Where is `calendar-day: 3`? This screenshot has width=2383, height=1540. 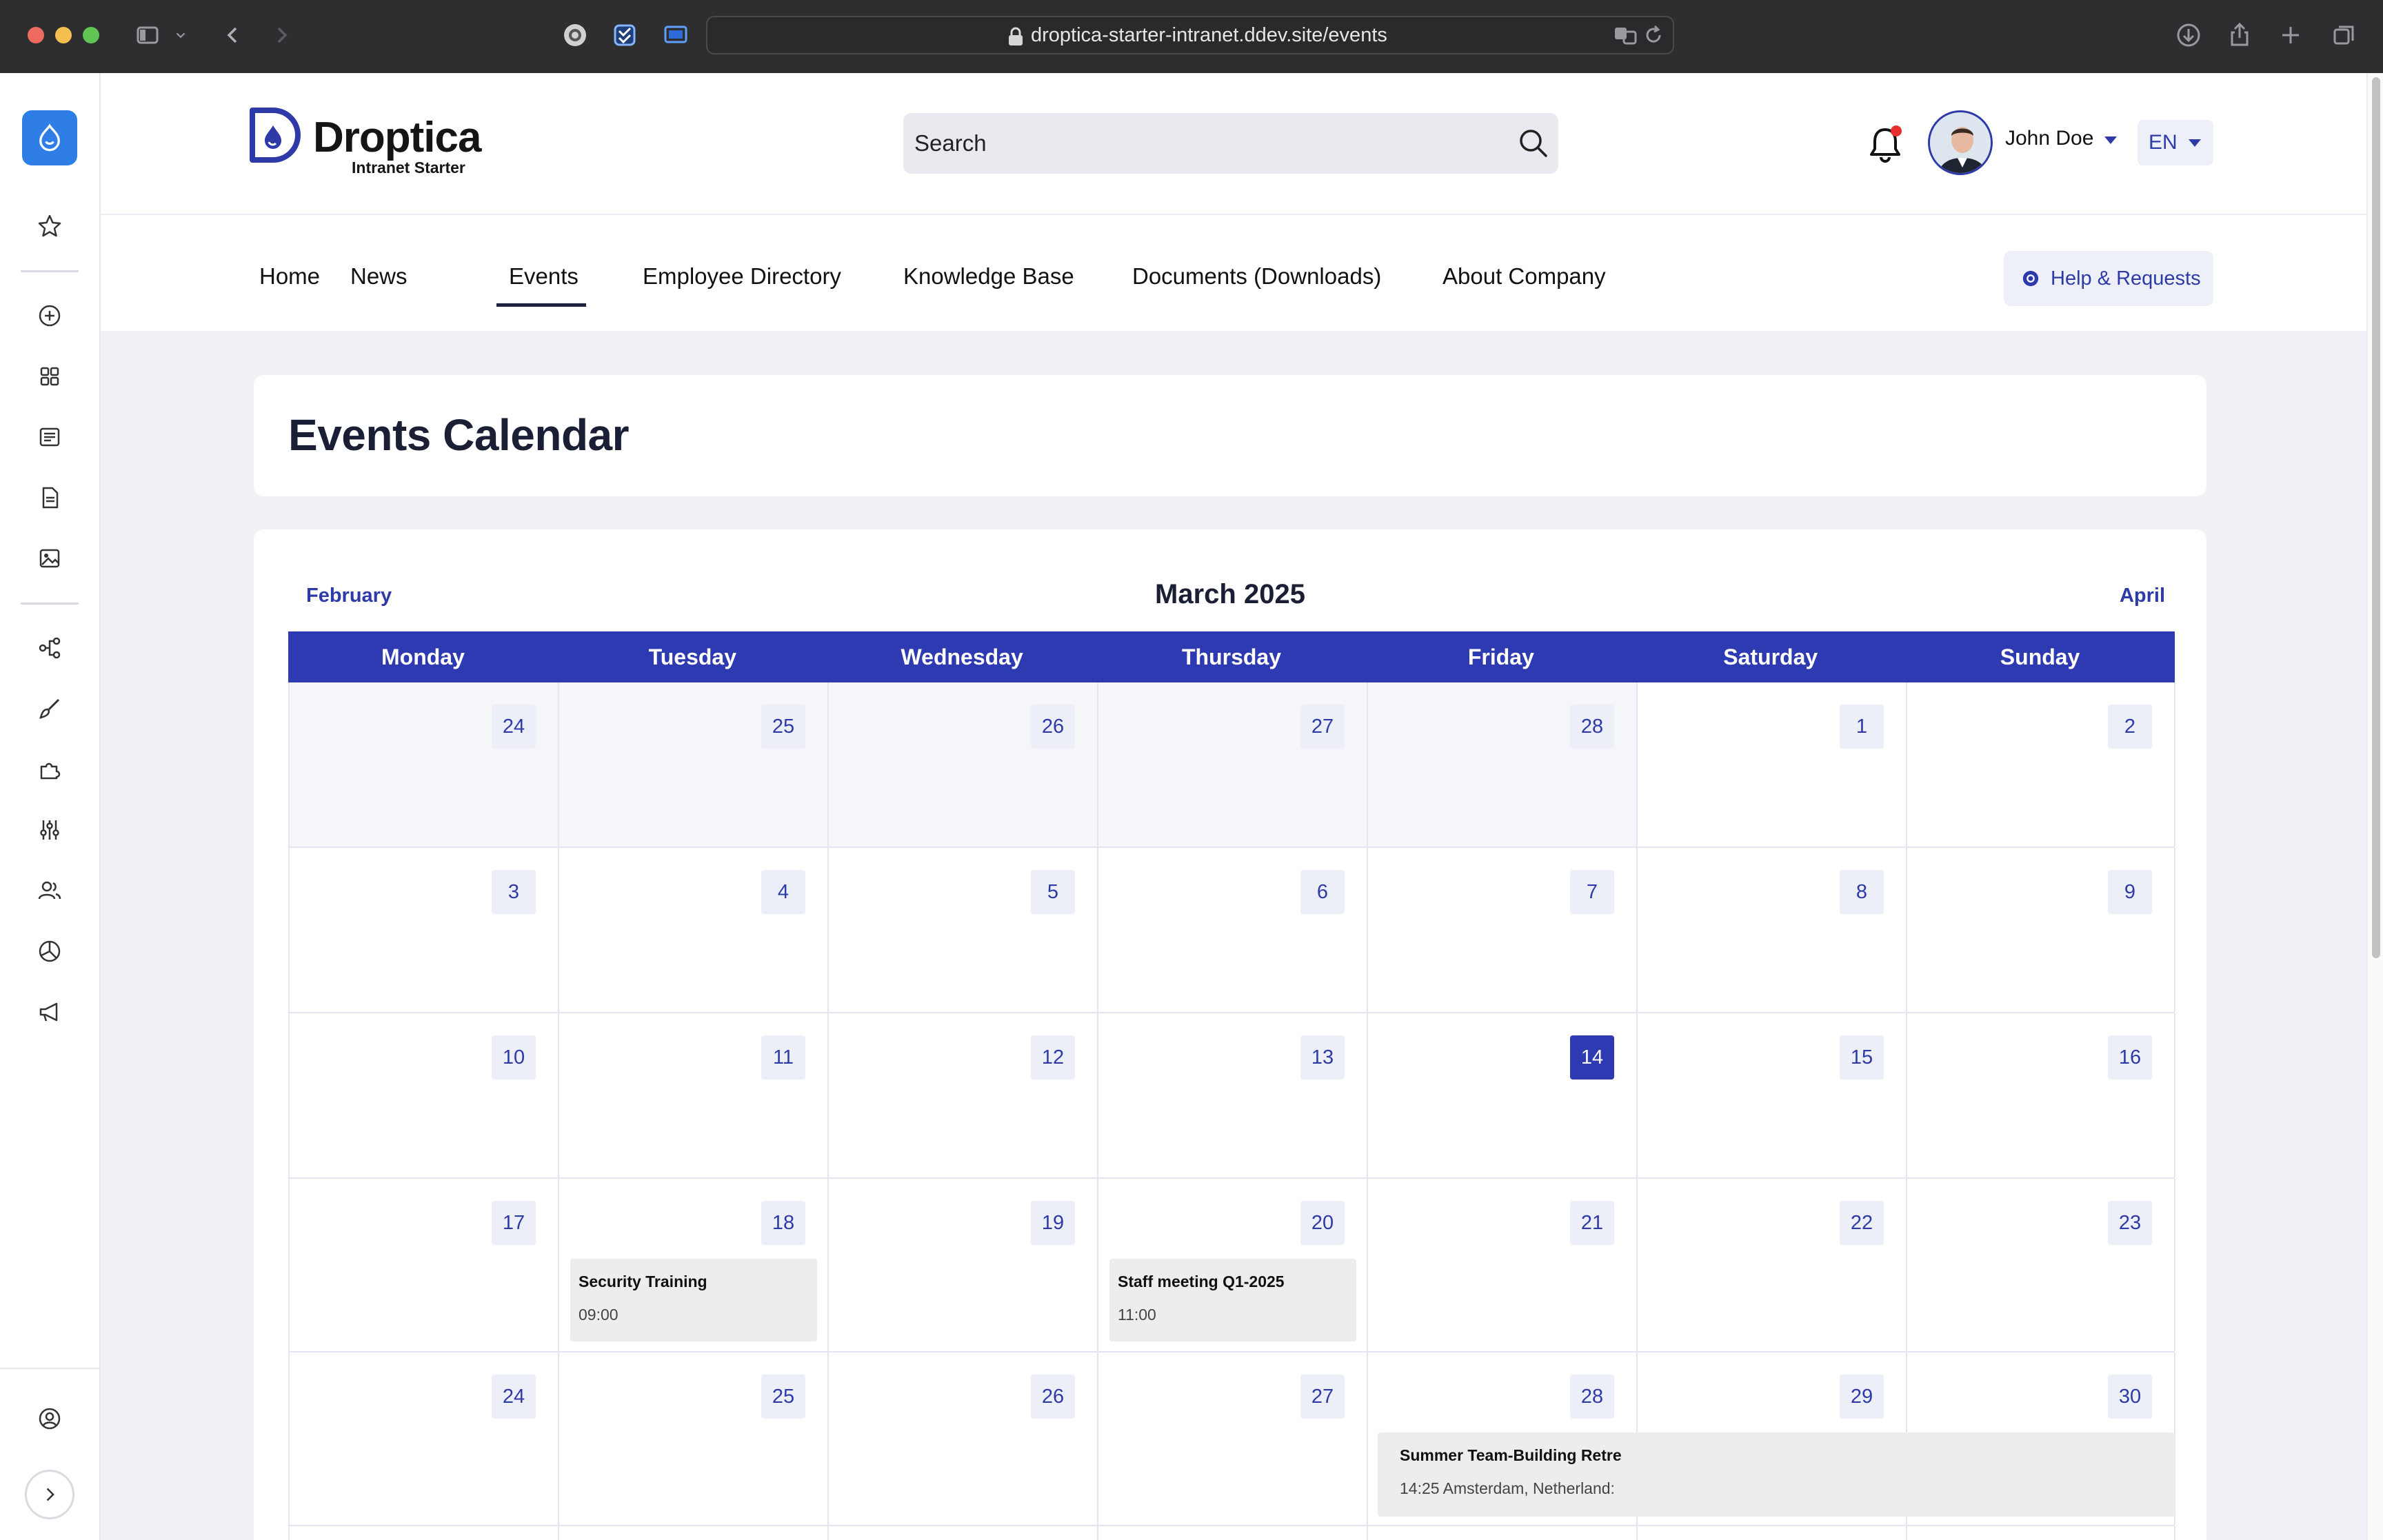
calendar-day: 3 is located at coordinates (423, 930).